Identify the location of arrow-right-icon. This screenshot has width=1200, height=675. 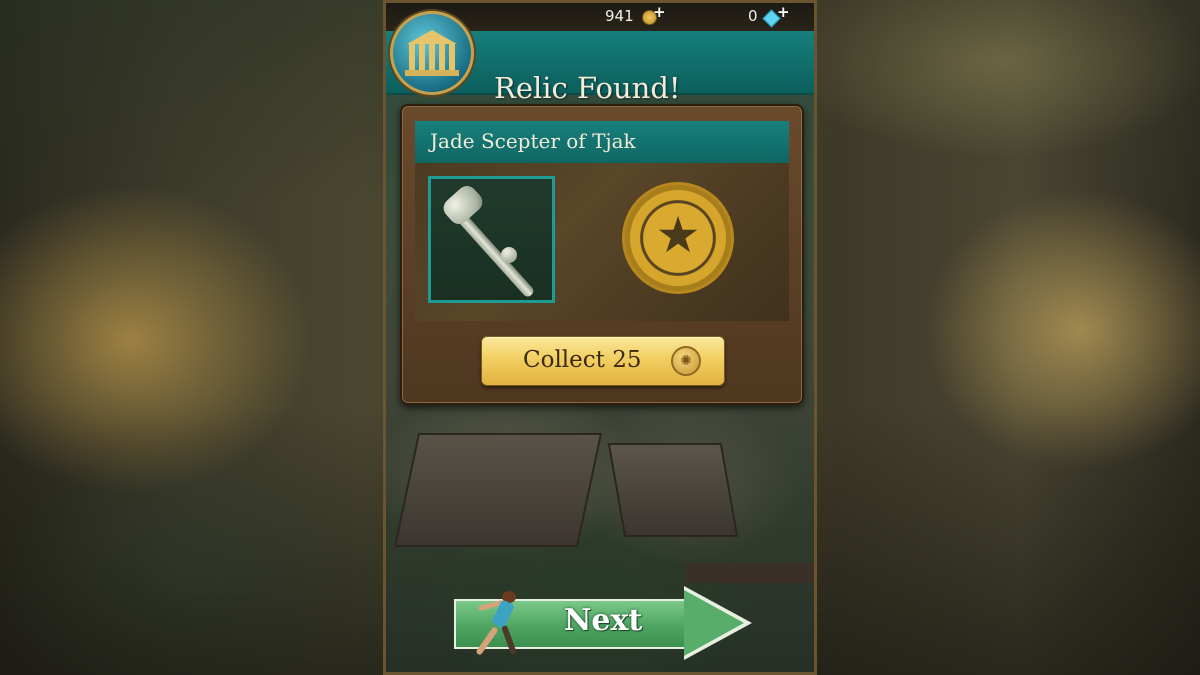
(714, 623).